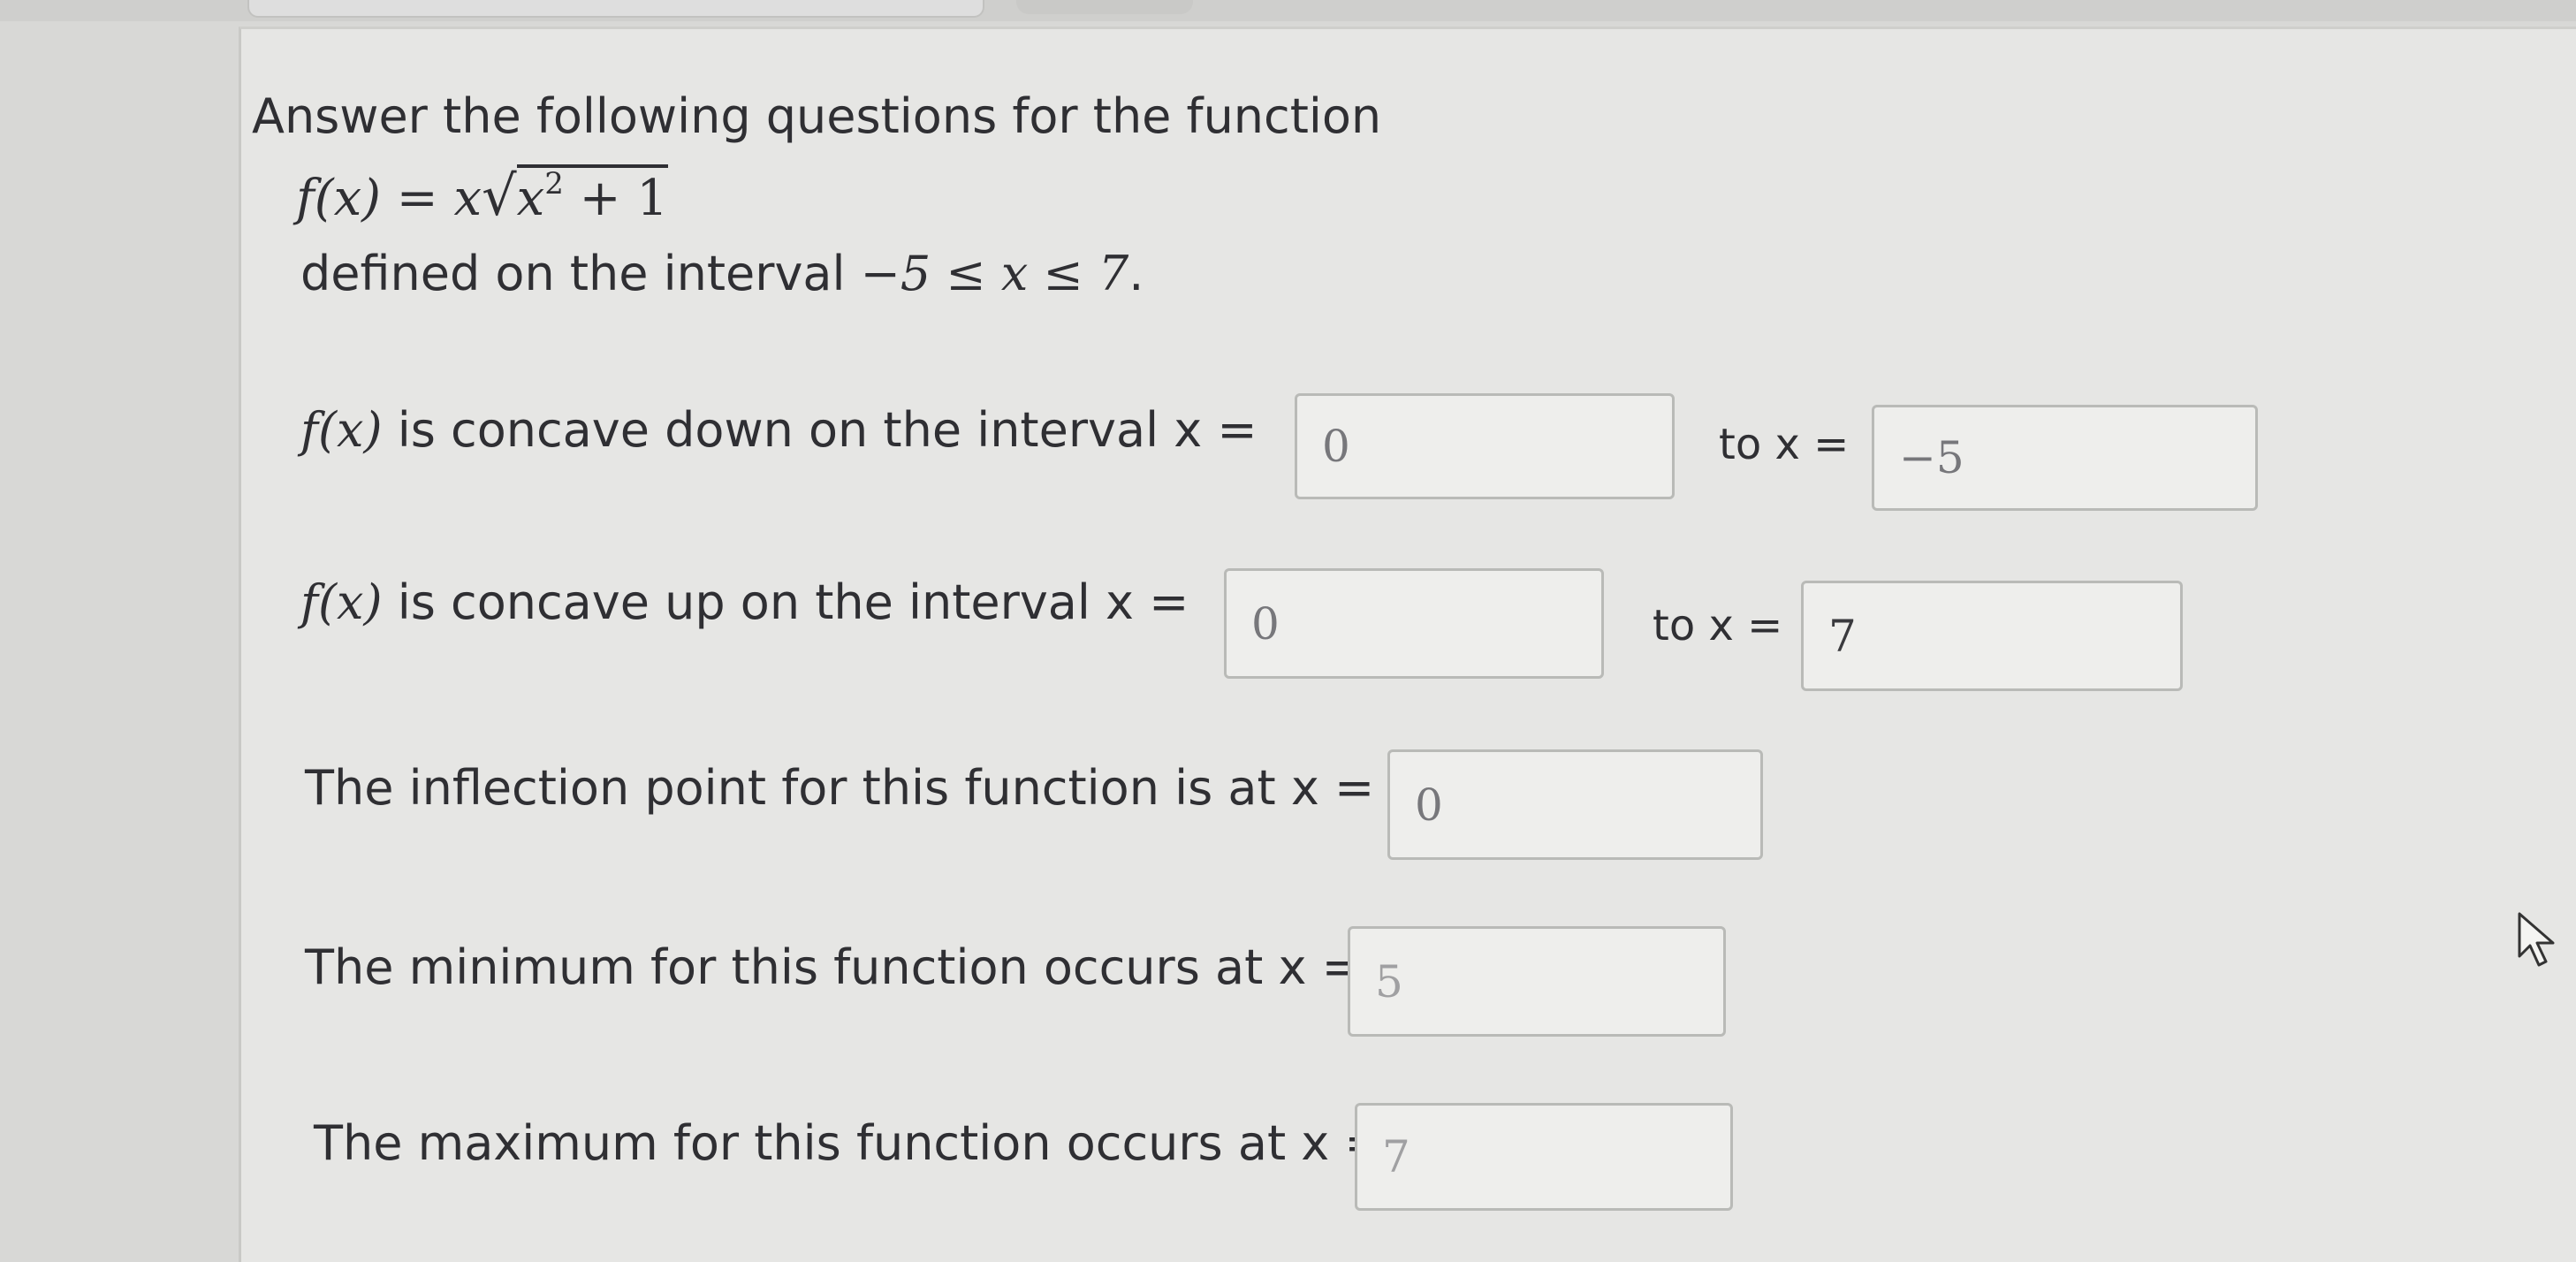  I want to click on concave-up-from-value: 0, so click(1265, 623).